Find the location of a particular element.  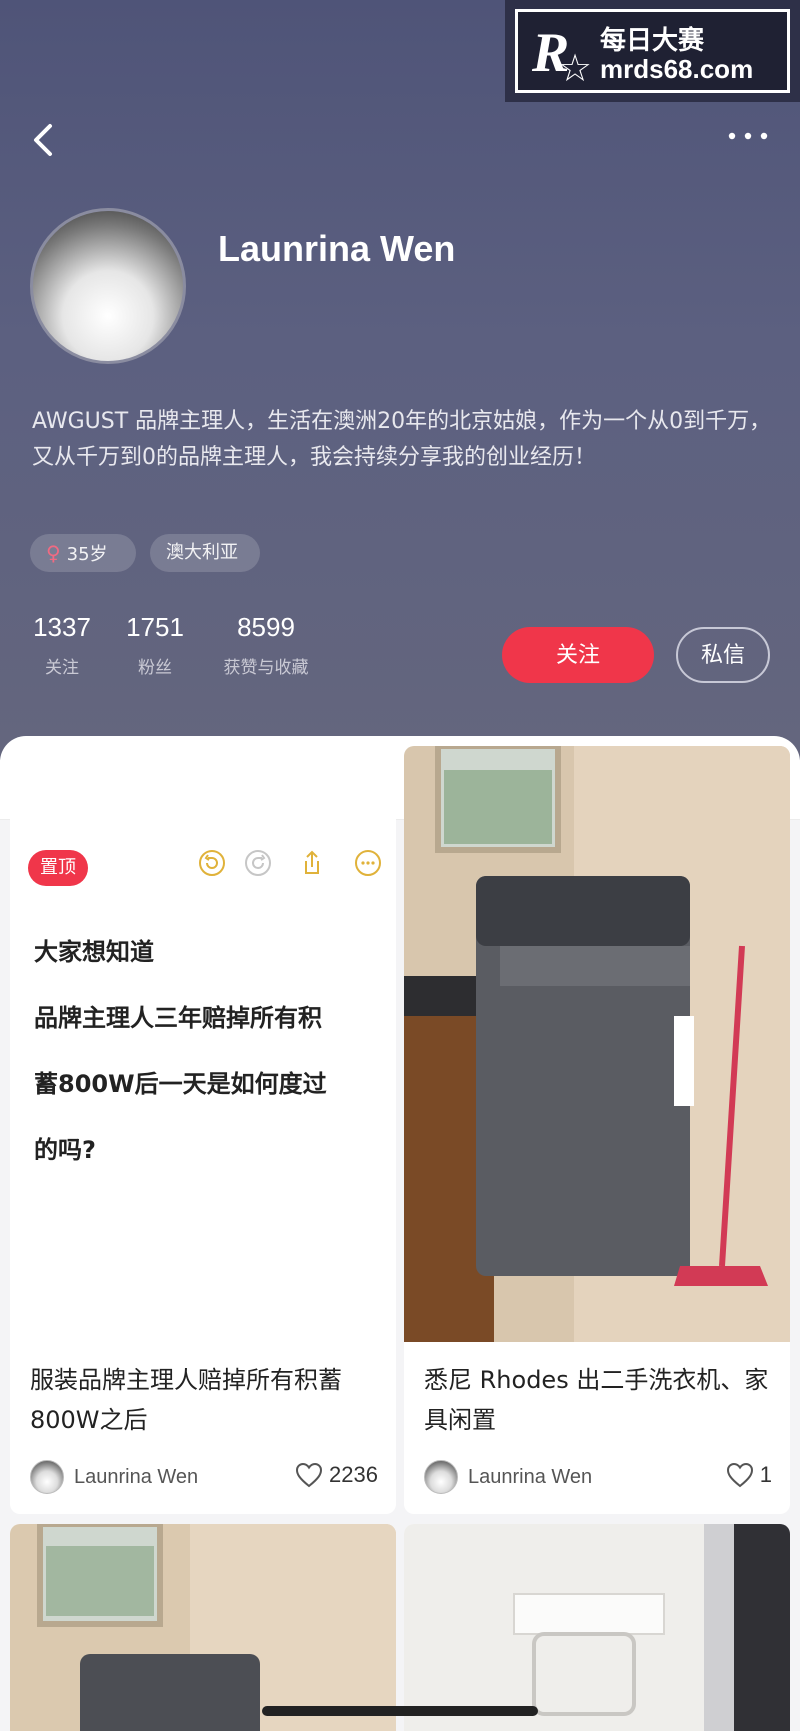

stat-value: 8599 is located at coordinates (266, 627).